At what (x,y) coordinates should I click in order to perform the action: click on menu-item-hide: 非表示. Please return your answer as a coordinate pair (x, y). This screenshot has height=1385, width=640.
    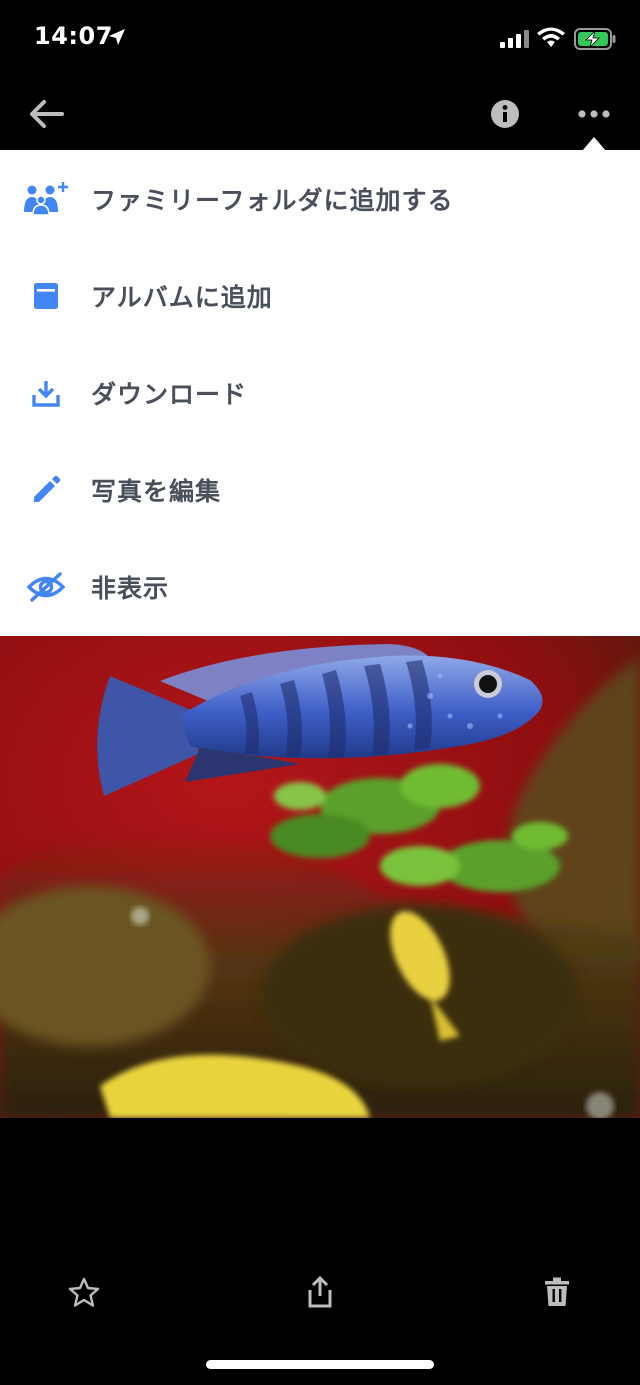
    Looking at the image, I should click on (320, 586).